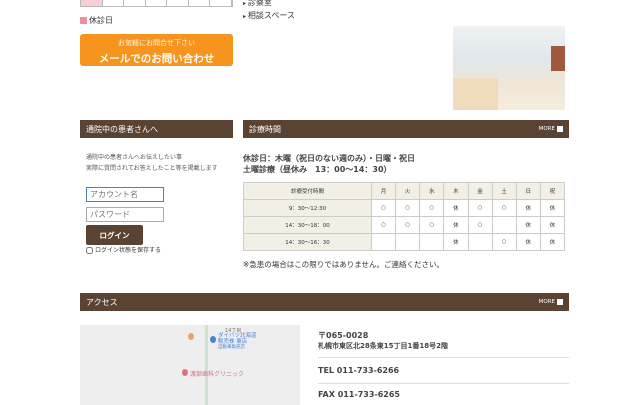 The image size is (640, 405). I want to click on login-button: ログイン, so click(114, 235).